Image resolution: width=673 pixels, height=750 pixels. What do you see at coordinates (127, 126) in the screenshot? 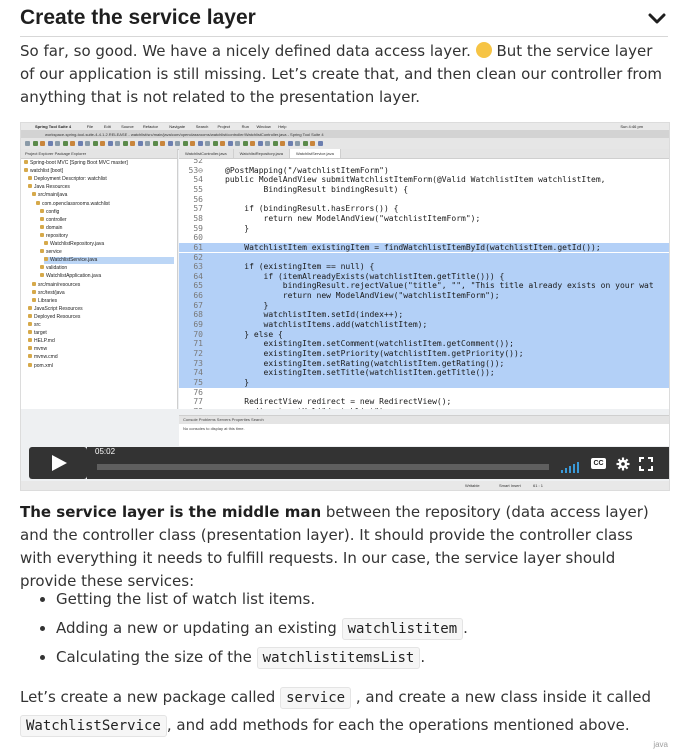
I see `mac-menu-item: Source` at bounding box center [127, 126].